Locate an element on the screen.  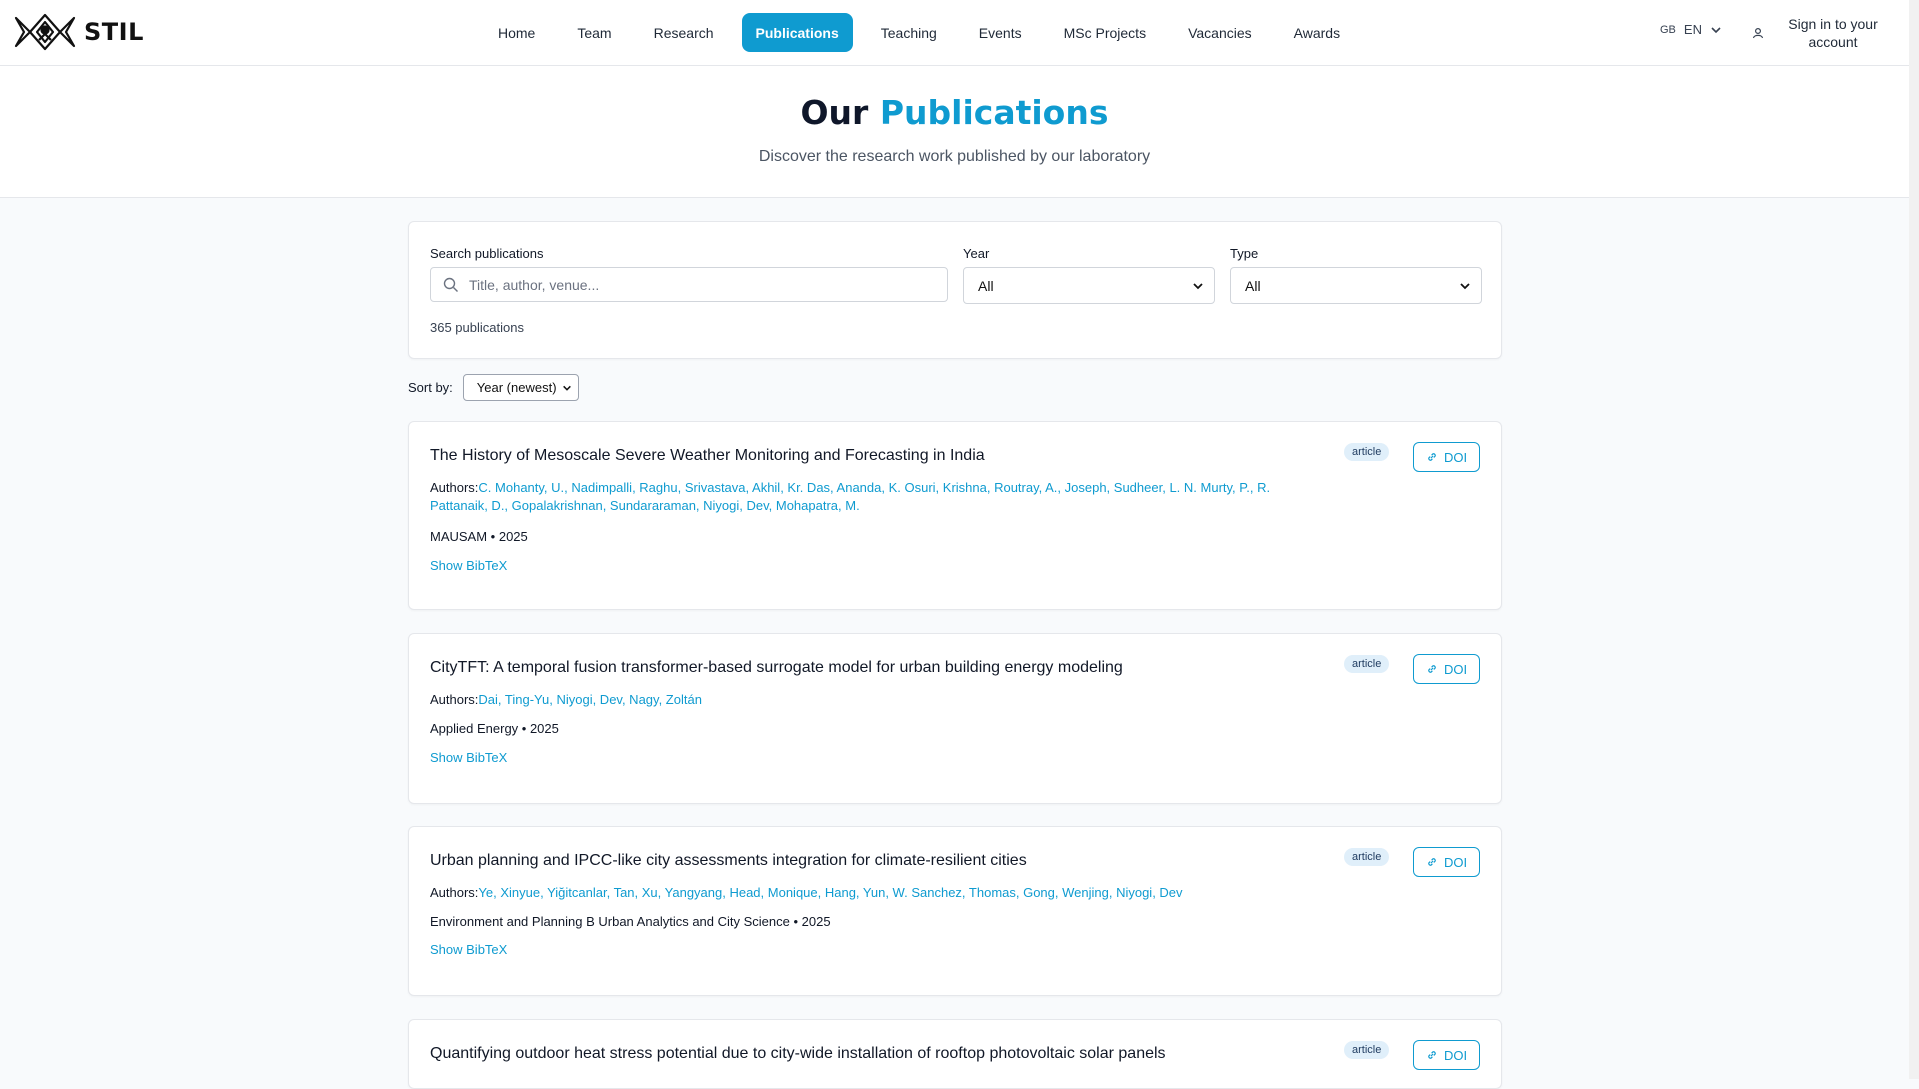
publication-count: 365 publications is located at coordinates (477, 327).